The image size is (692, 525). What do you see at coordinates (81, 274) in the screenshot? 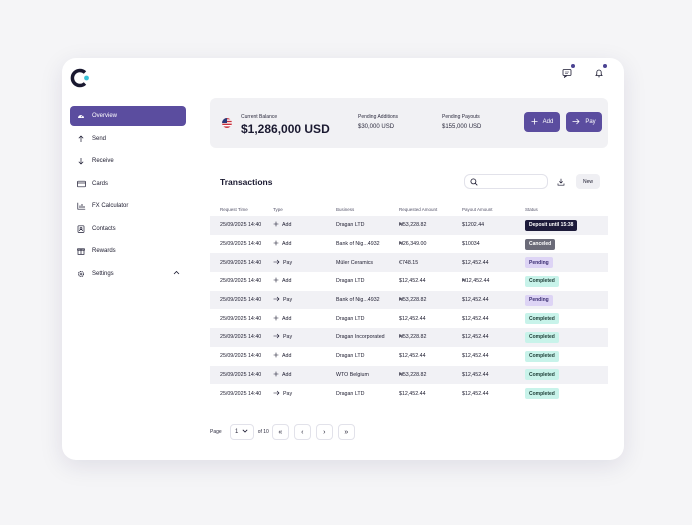
I see `gear-icon` at bounding box center [81, 274].